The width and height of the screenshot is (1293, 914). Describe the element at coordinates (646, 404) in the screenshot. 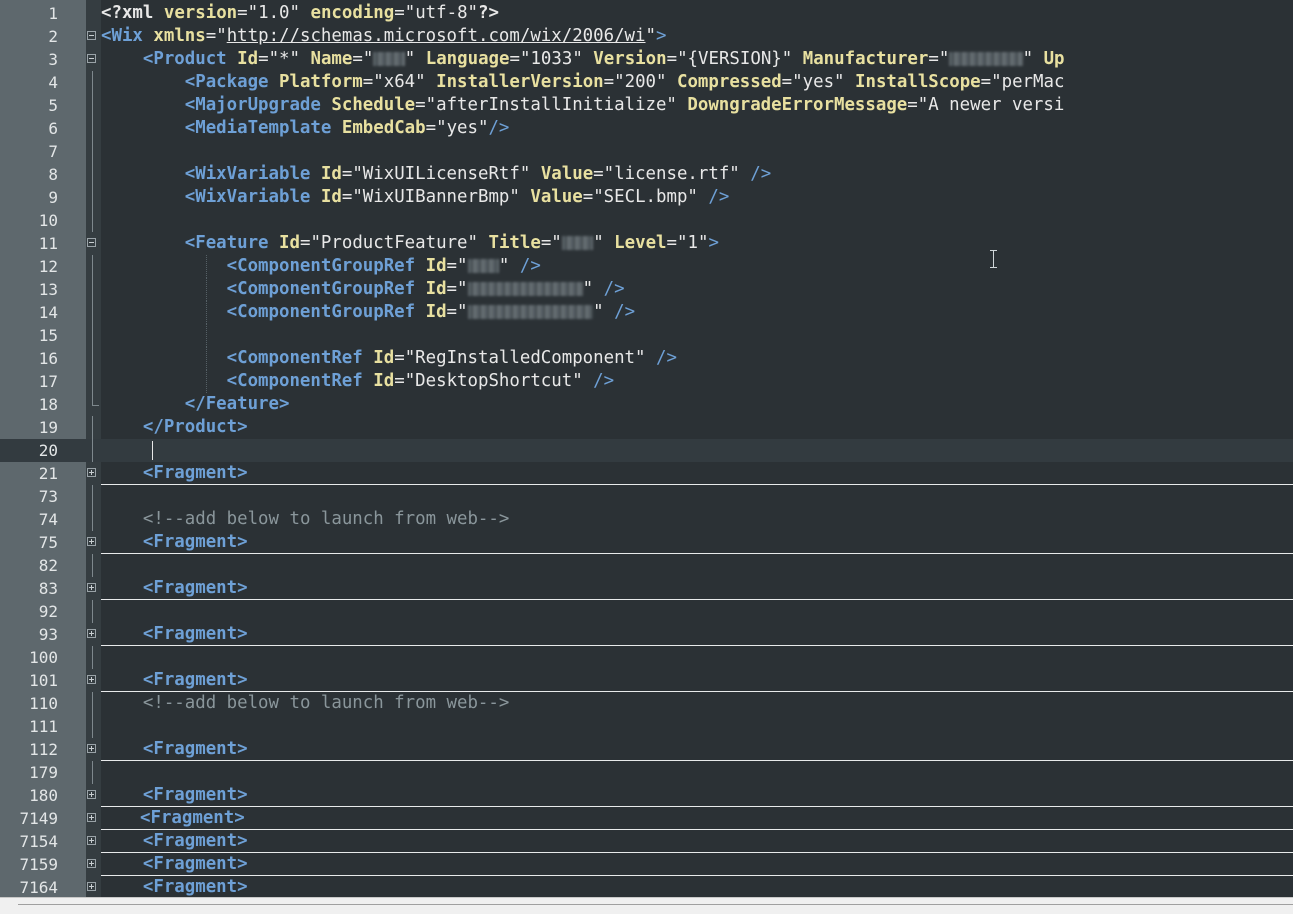

I see `code-line-18: 18 </Feature>` at that location.